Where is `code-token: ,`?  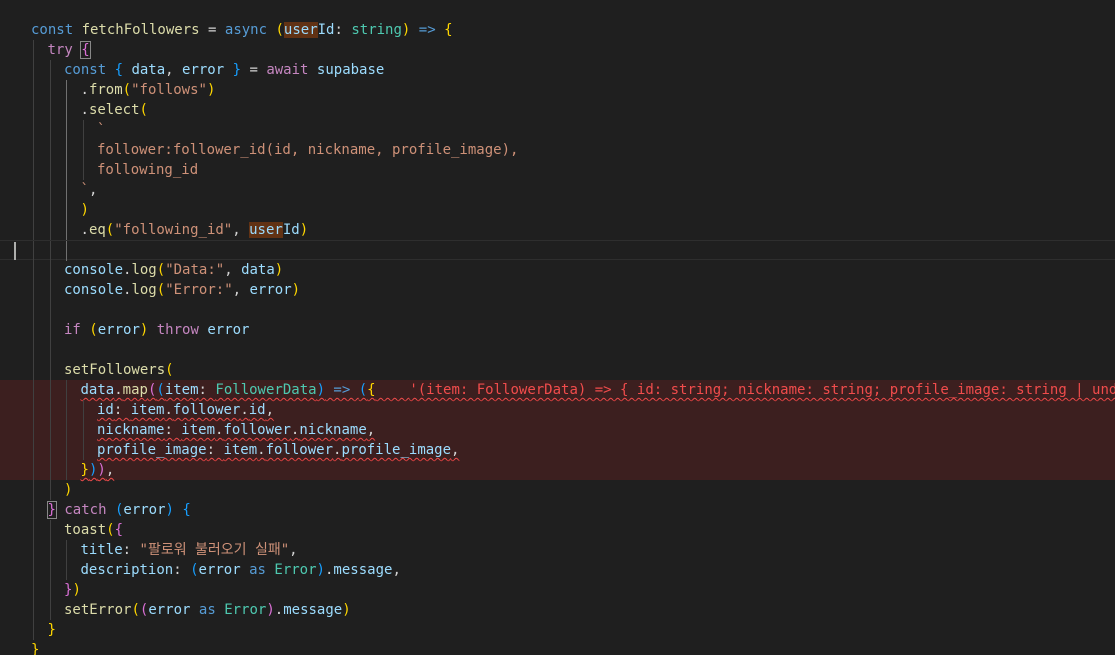
code-token: , is located at coordinates (233, 270).